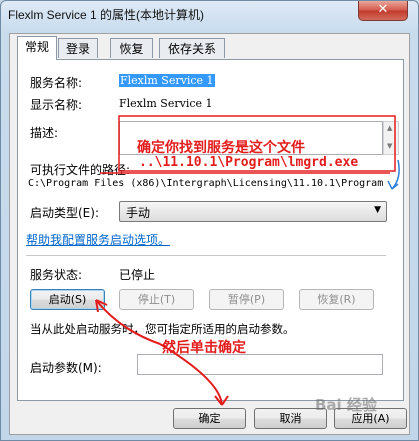 The width and height of the screenshot is (419, 441). What do you see at coordinates (98, 239) in the screenshot?
I see `help-configure-link: 帮助我配置服务启动选项。` at bounding box center [98, 239].